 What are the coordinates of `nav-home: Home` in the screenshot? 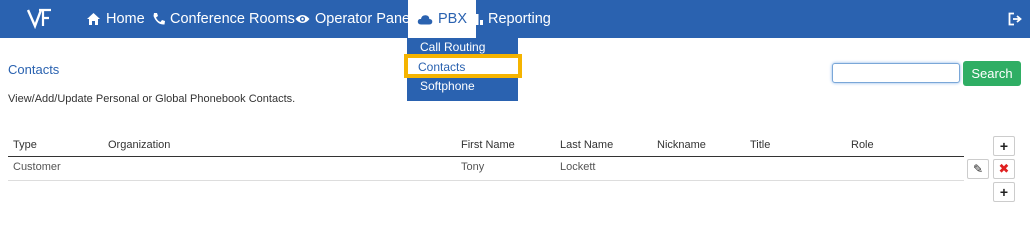 It's located at (115, 19).